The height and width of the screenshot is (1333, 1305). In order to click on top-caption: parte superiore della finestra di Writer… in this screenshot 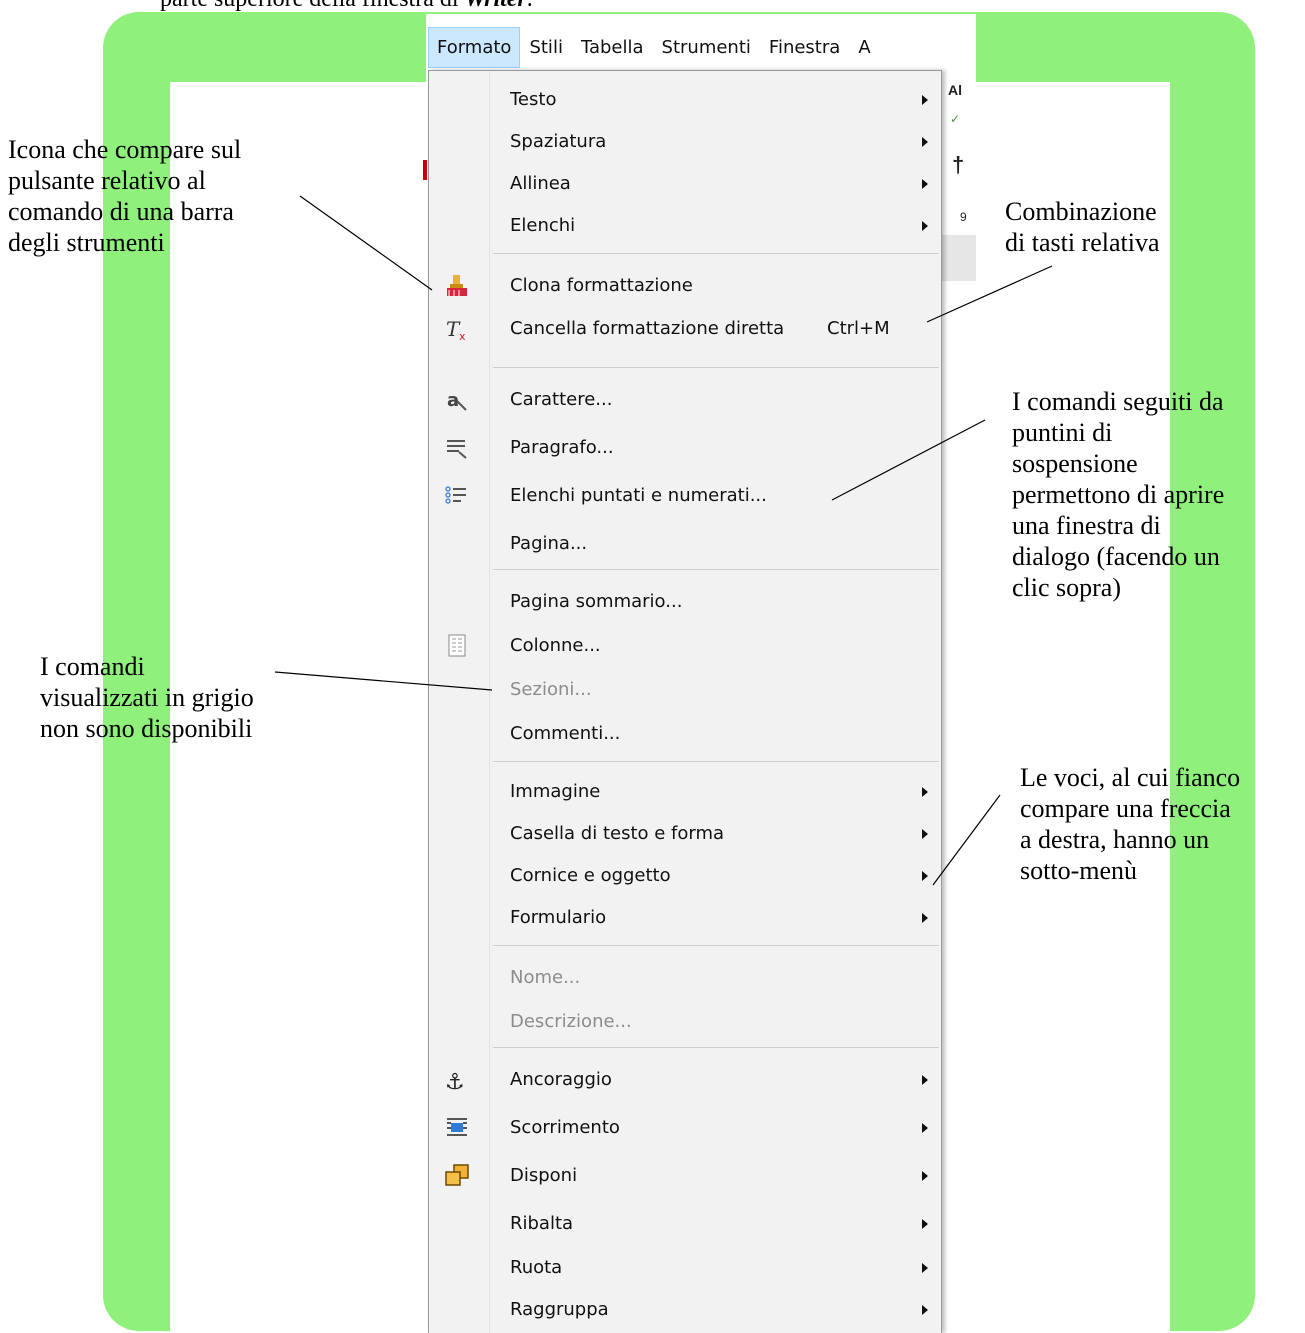, I will do `click(346, 6)`.